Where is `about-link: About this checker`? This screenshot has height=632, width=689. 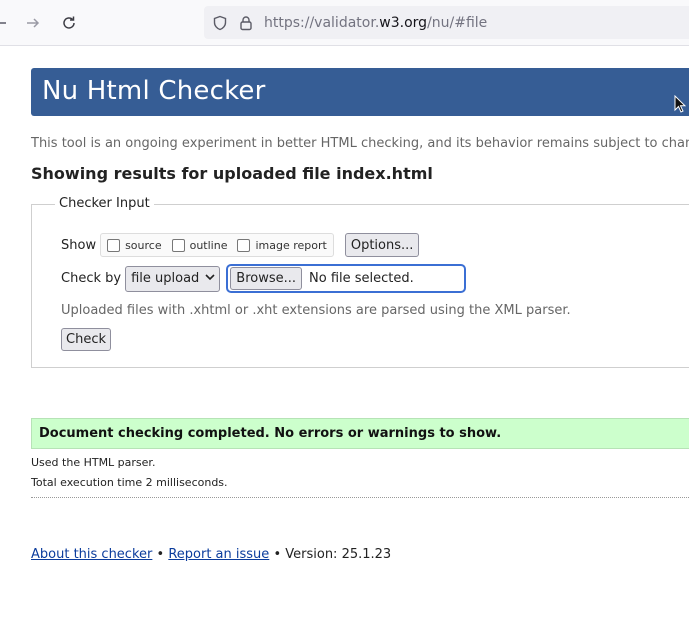
about-link: About this checker is located at coordinates (91, 554).